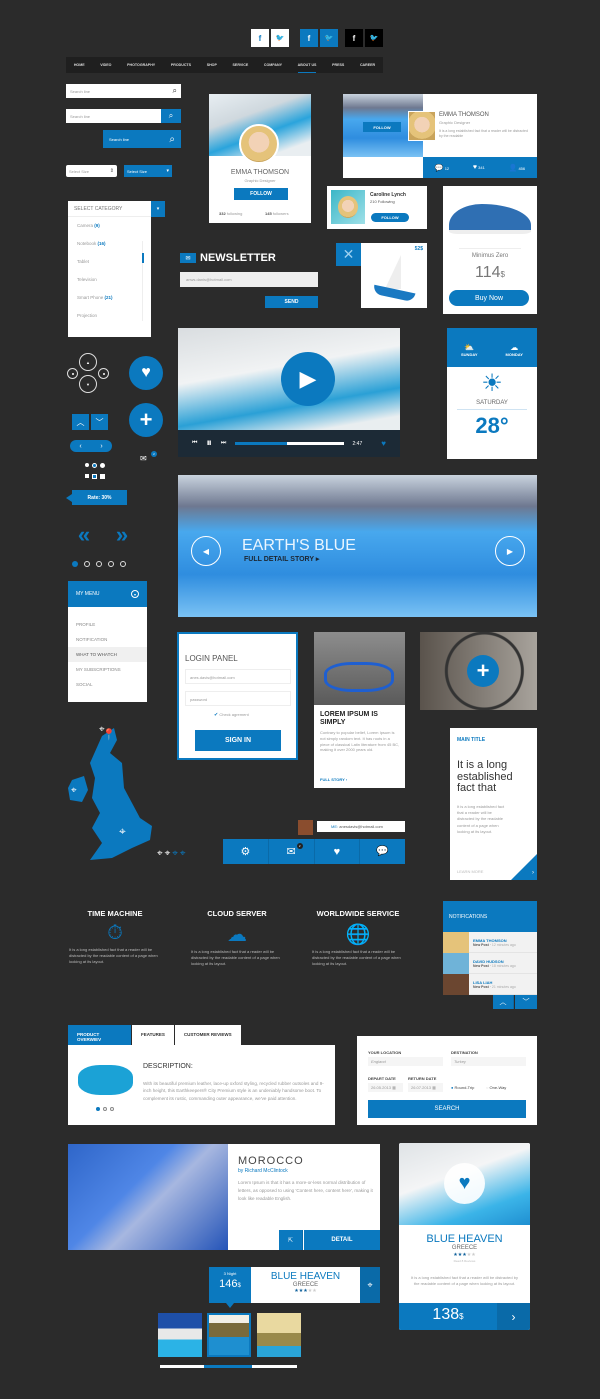 This screenshot has height=1399, width=600. What do you see at coordinates (367, 65) in the screenshot?
I see `nav-item-career: CAREER` at bounding box center [367, 65].